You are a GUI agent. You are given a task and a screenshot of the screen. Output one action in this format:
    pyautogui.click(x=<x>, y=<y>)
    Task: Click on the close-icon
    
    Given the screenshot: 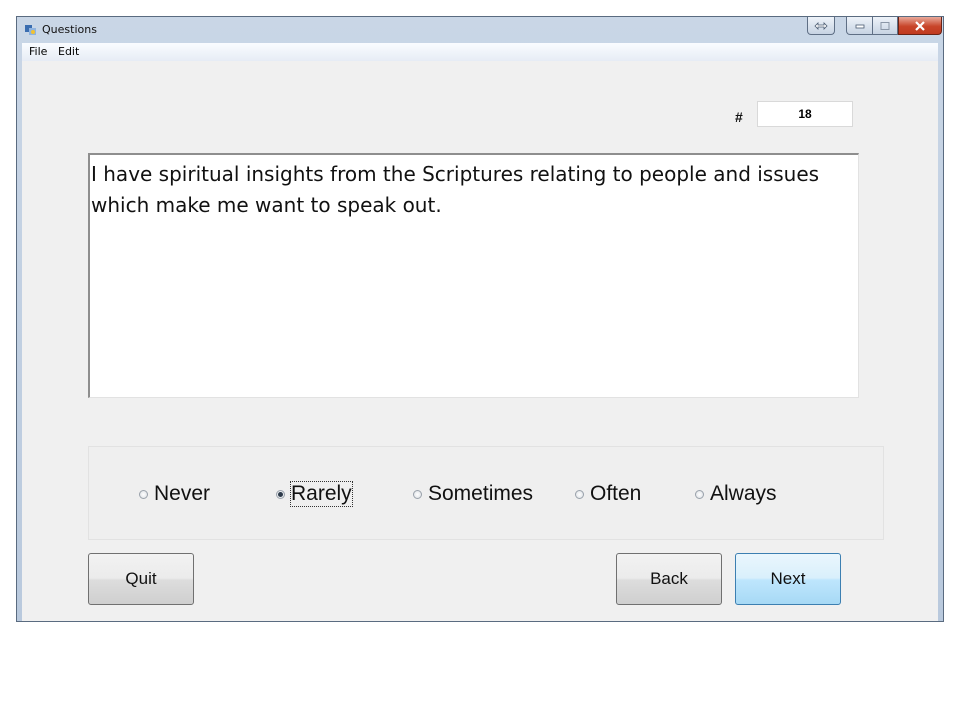 What is the action you would take?
    pyautogui.click(x=920, y=25)
    